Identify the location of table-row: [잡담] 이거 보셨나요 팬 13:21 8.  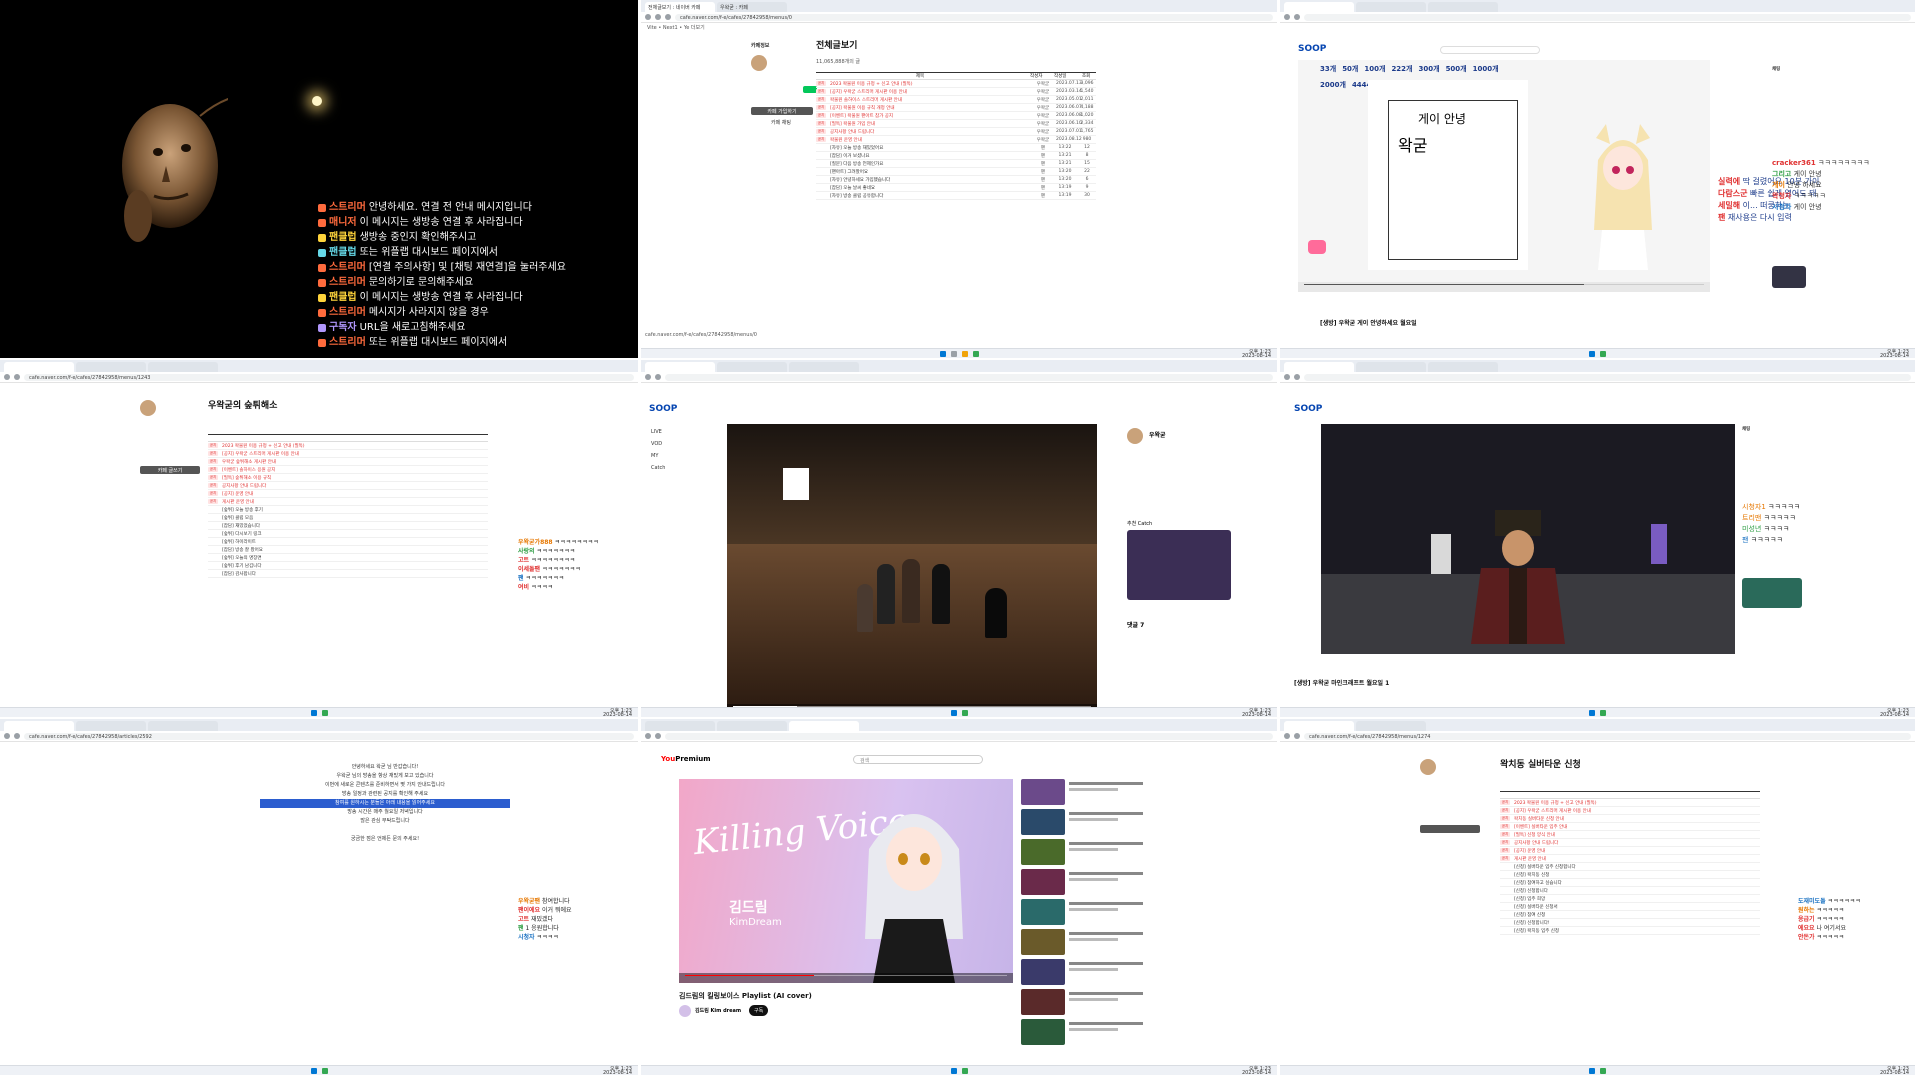
(956, 156).